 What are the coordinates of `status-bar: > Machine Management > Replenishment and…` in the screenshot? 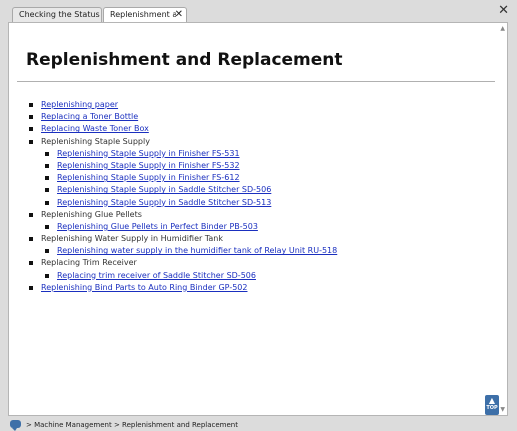 It's located at (258, 424).